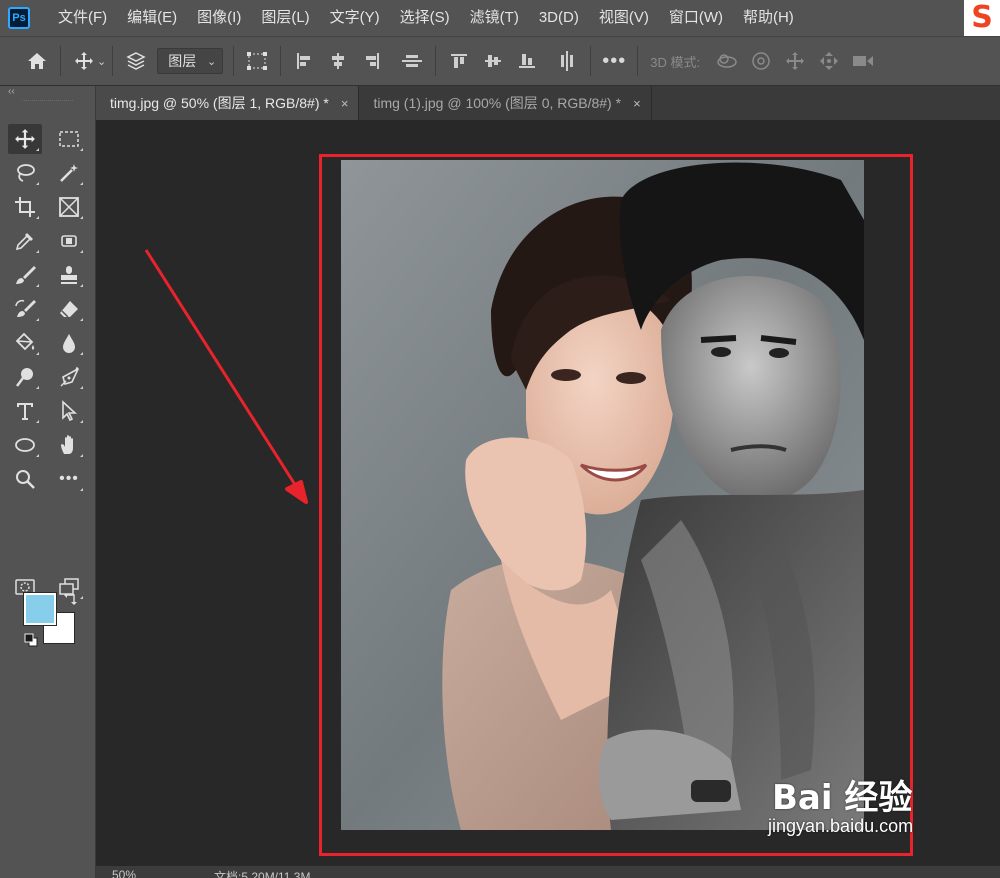  What do you see at coordinates (25, 445) in the screenshot?
I see `ellipse-tool` at bounding box center [25, 445].